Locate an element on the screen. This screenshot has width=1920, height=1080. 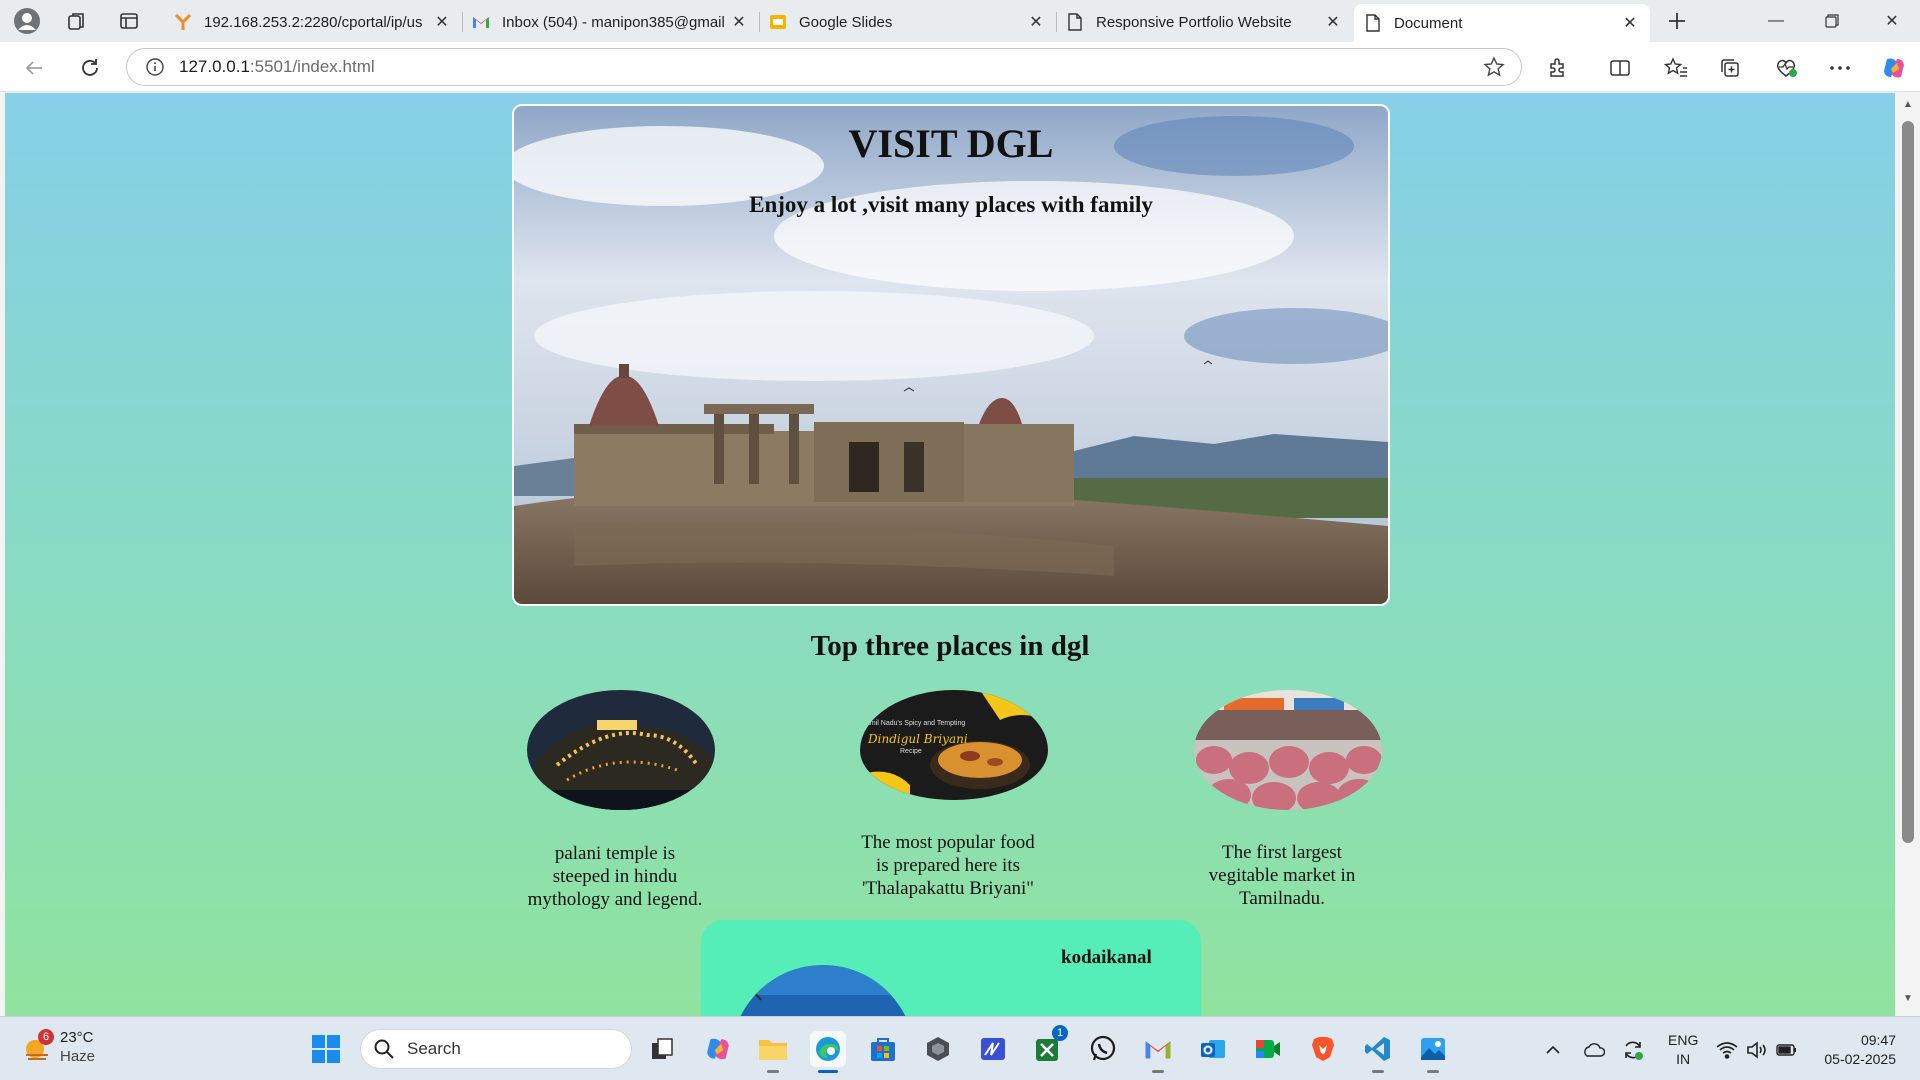
taskbar-search: Search is located at coordinates (496, 1049).